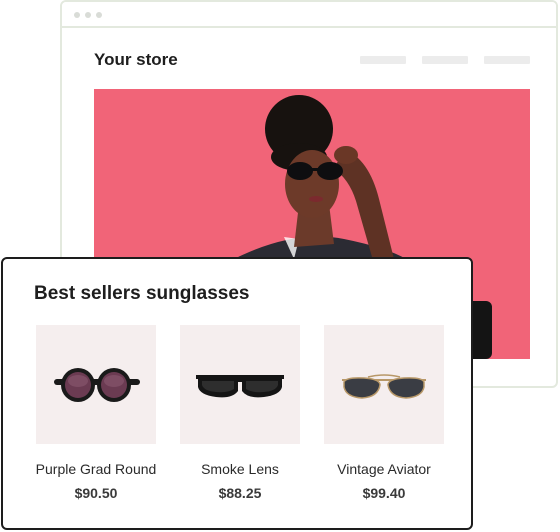 The height and width of the screenshot is (532, 560). Describe the element at coordinates (96, 493) in the screenshot. I see `product-price: $90.50` at that location.